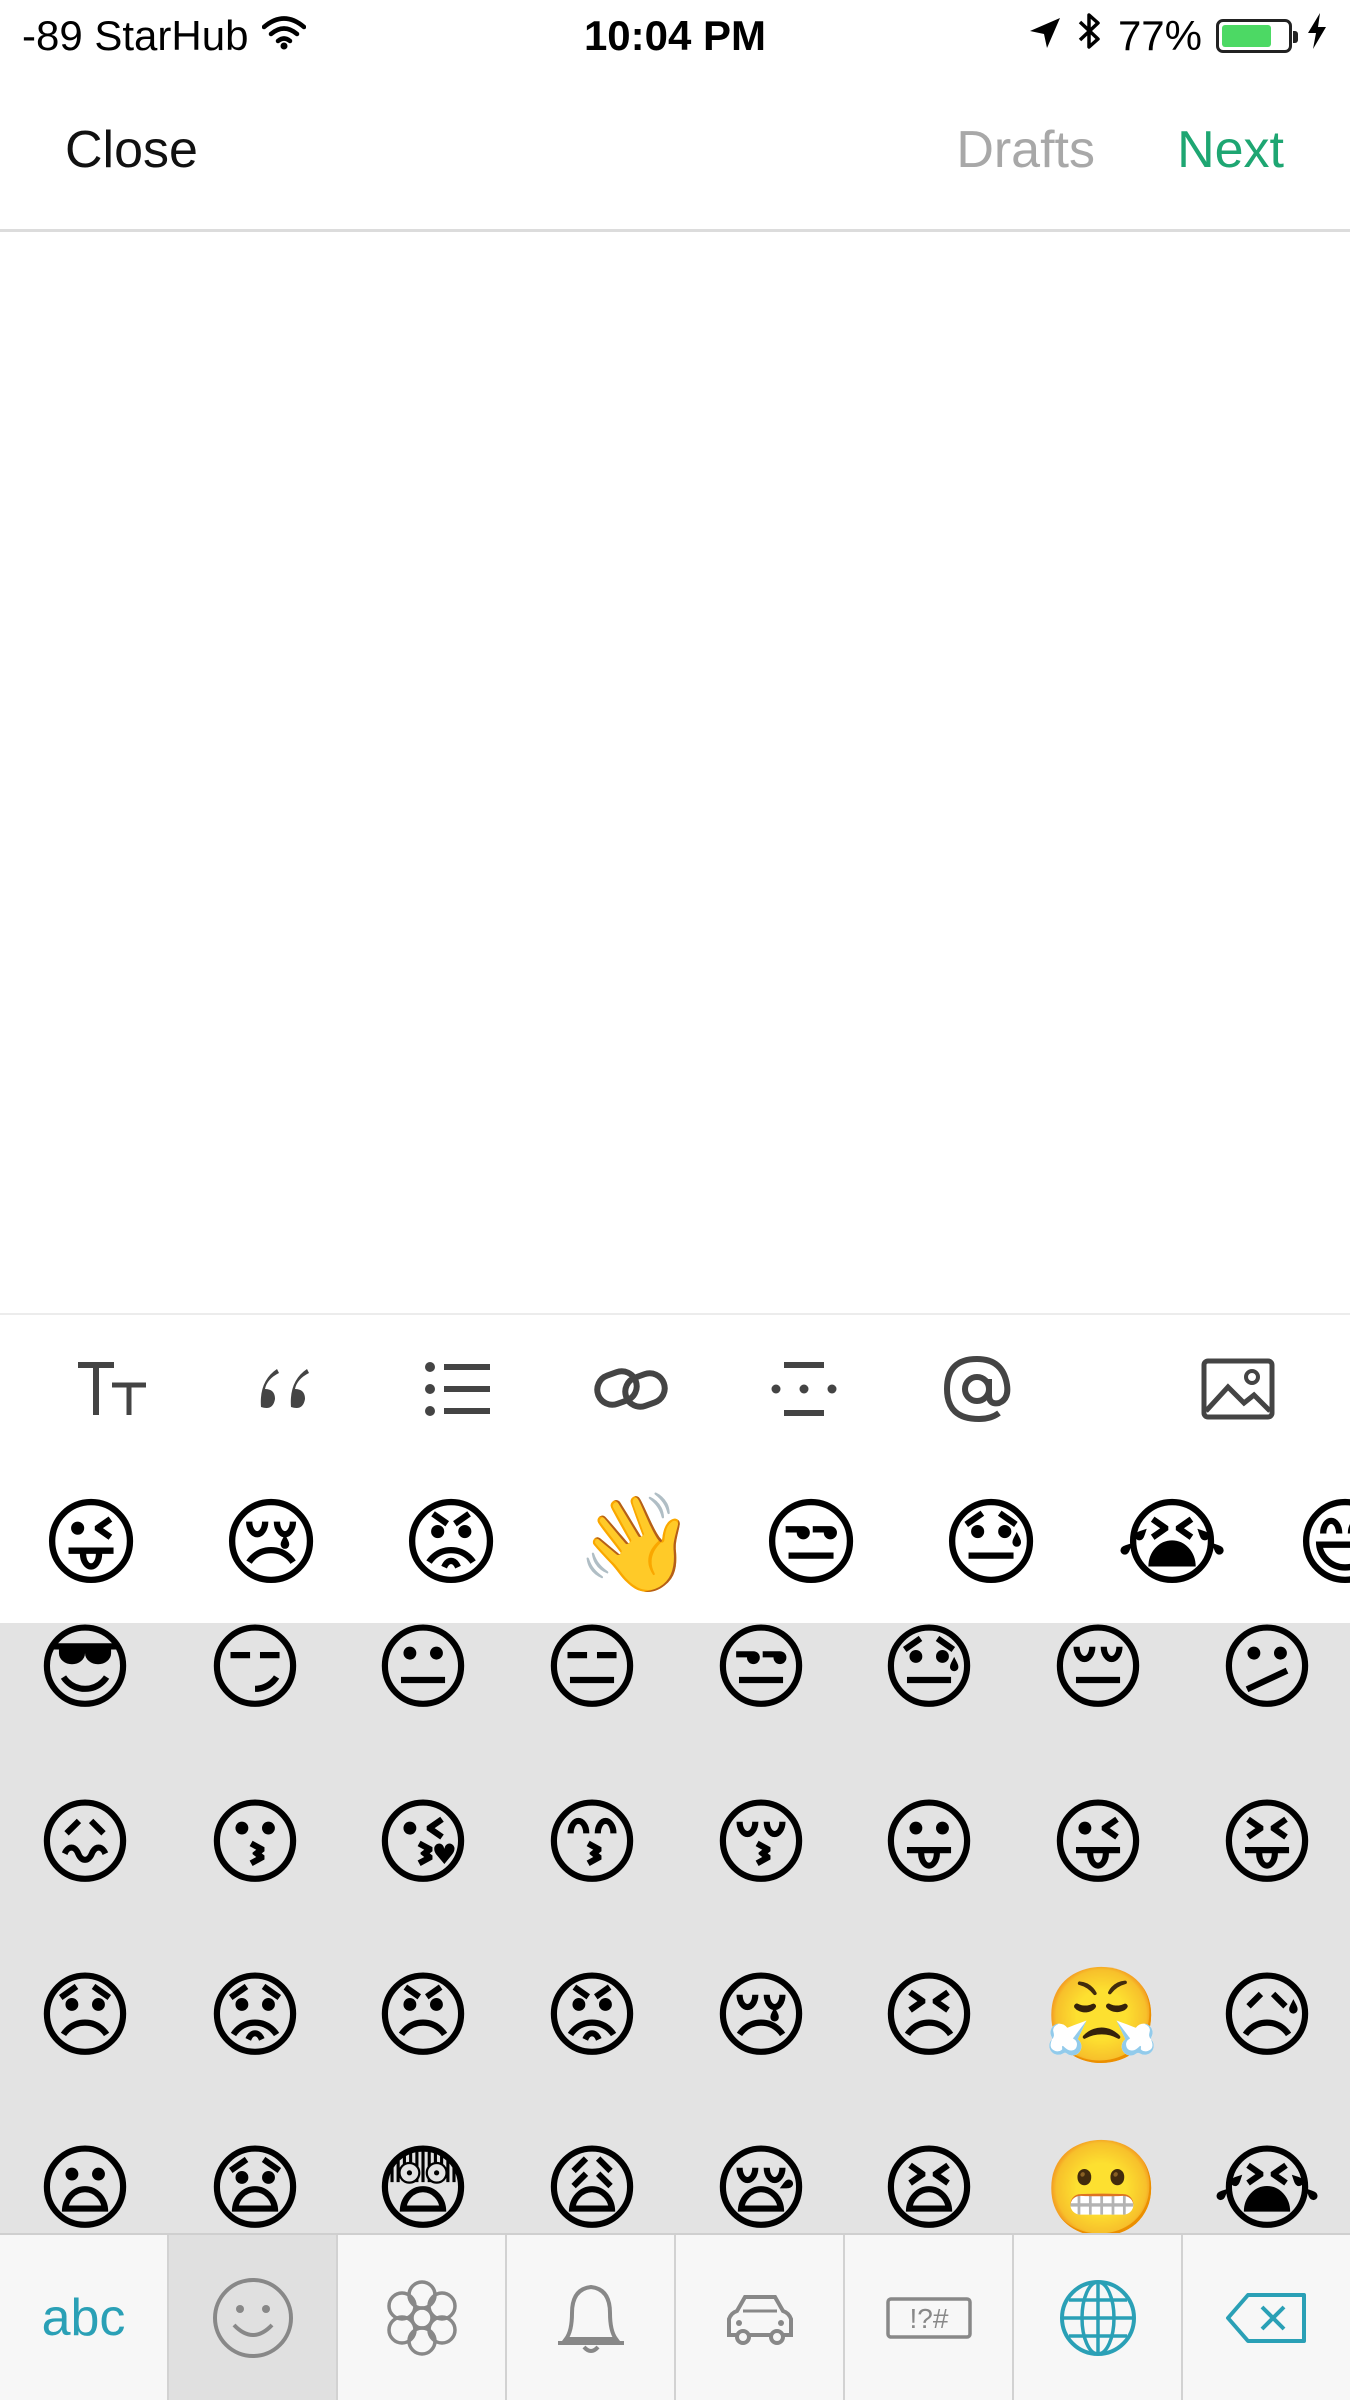  What do you see at coordinates (592, 2016) in the screenshot?
I see `emoji-key: 😡` at bounding box center [592, 2016].